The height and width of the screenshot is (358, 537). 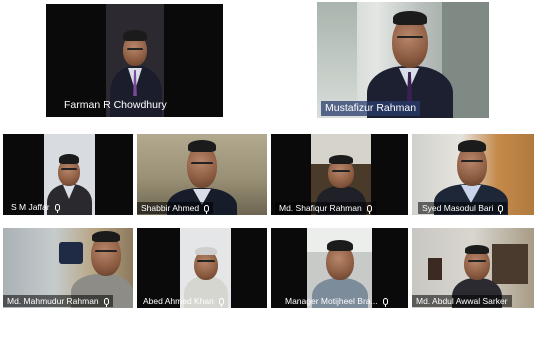 I want to click on participant-name-label: Shabbir Ahmed, so click(x=175, y=208).